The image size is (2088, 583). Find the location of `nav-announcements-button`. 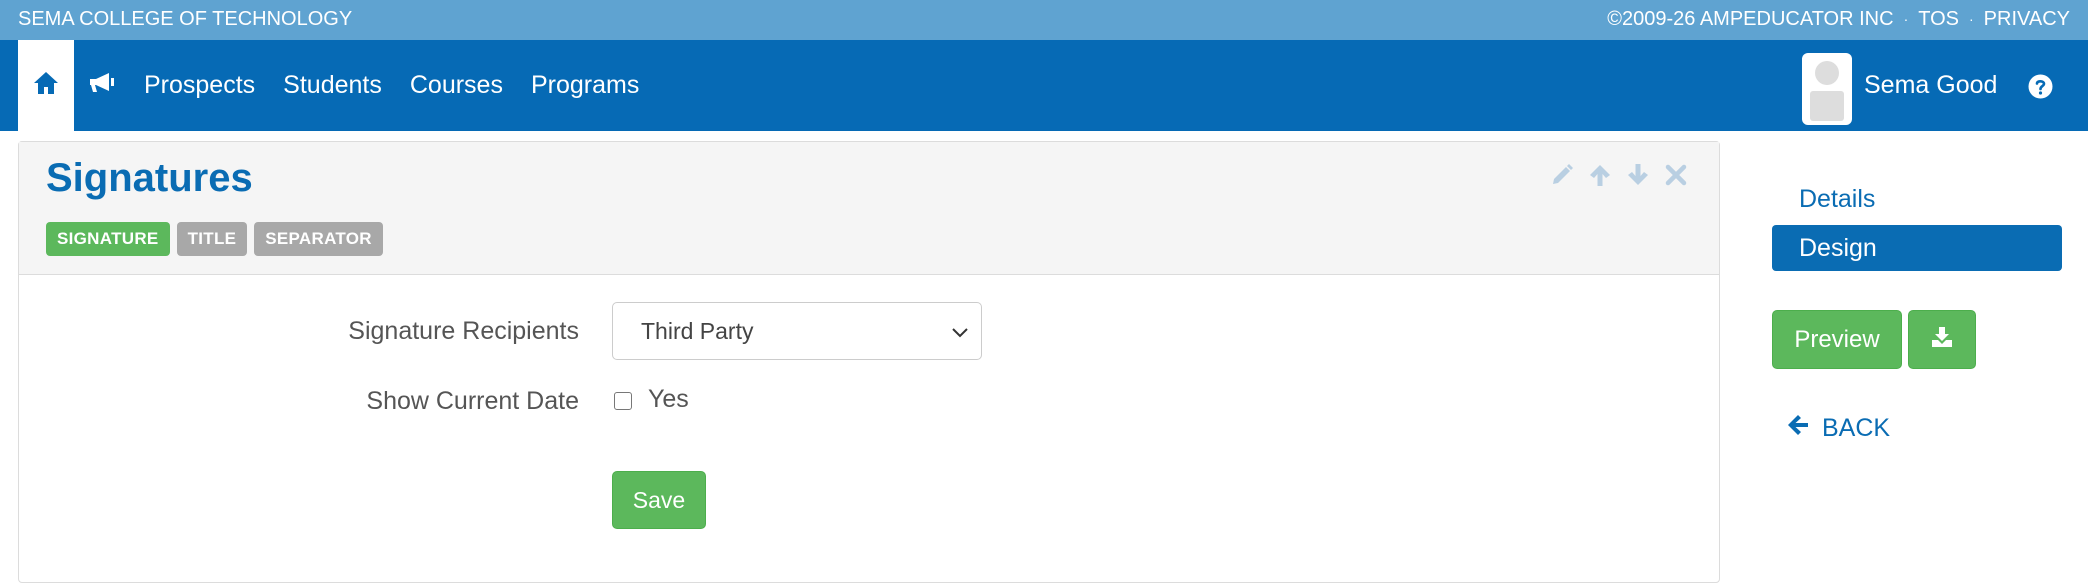

nav-announcements-button is located at coordinates (102, 85).